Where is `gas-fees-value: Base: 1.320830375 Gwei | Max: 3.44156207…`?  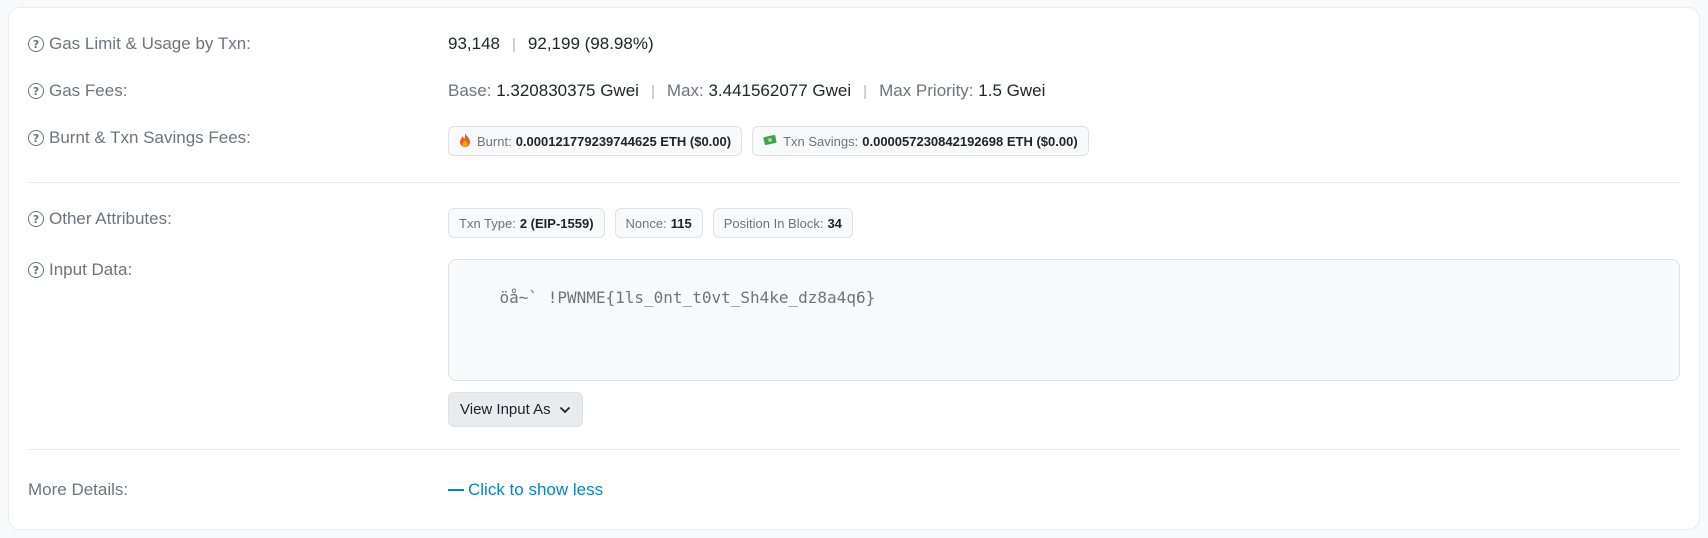
gas-fees-value: Base: 1.320830375 Gwei | Max: 3.44156207… is located at coordinates (746, 91).